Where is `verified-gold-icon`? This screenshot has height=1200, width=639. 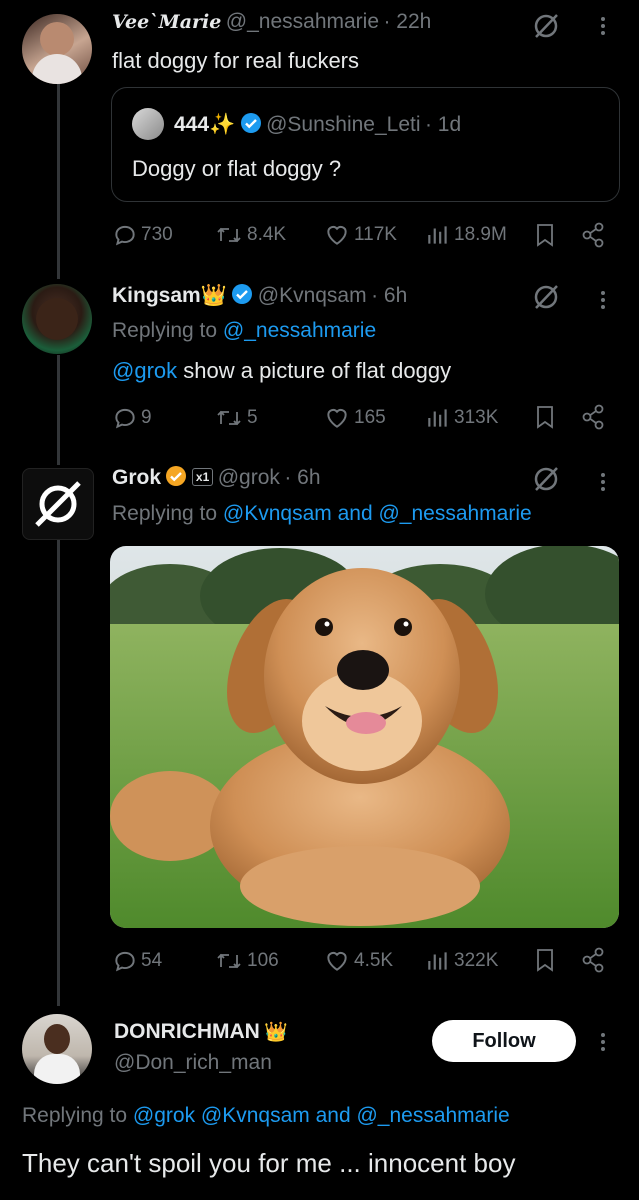 verified-gold-icon is located at coordinates (176, 478).